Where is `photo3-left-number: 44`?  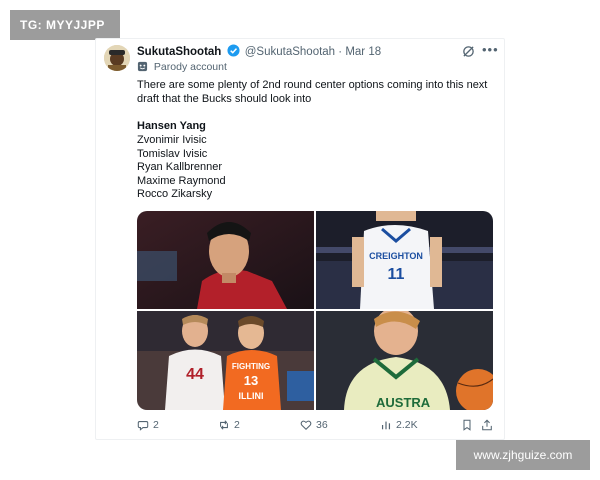
photo3-left-number: 44 is located at coordinates (195, 374).